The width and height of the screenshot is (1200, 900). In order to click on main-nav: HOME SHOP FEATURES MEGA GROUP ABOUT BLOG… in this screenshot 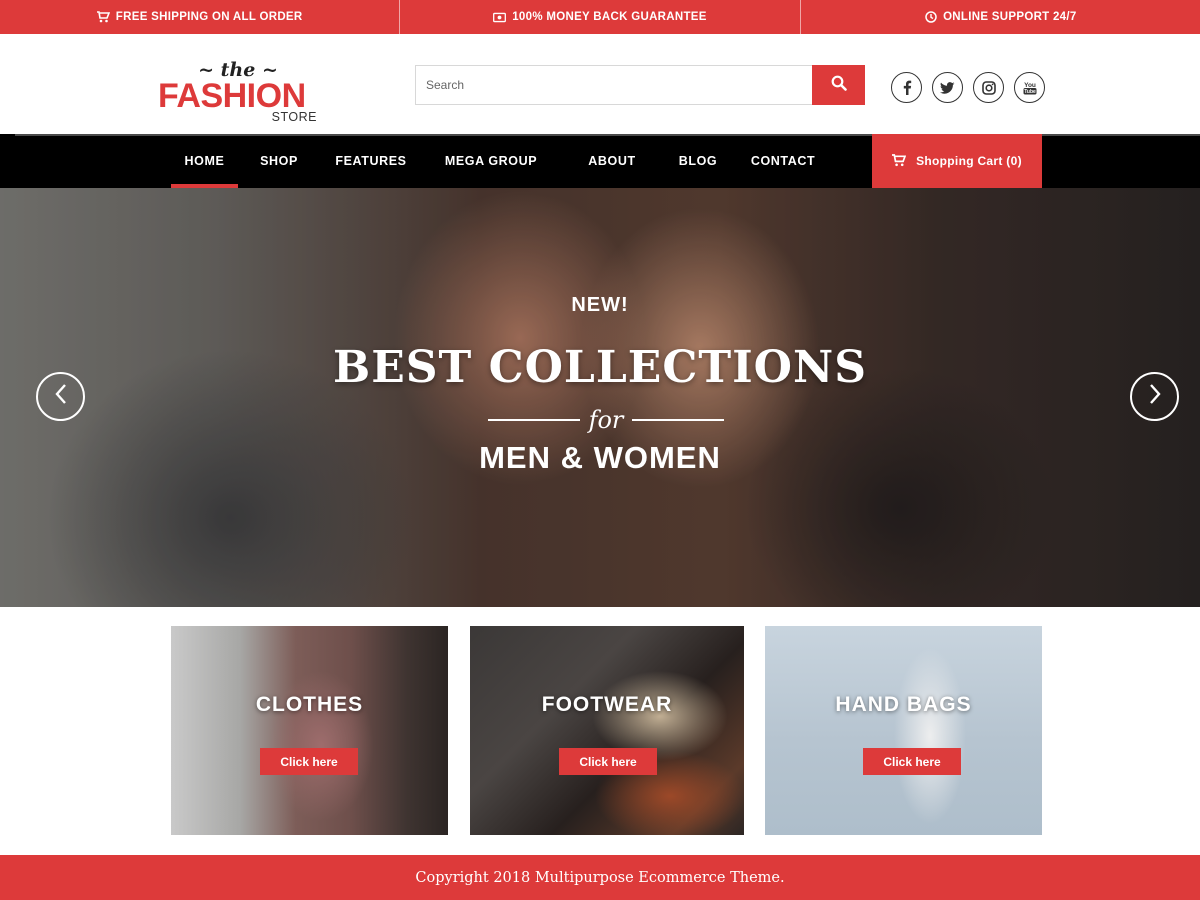, I will do `click(600, 161)`.